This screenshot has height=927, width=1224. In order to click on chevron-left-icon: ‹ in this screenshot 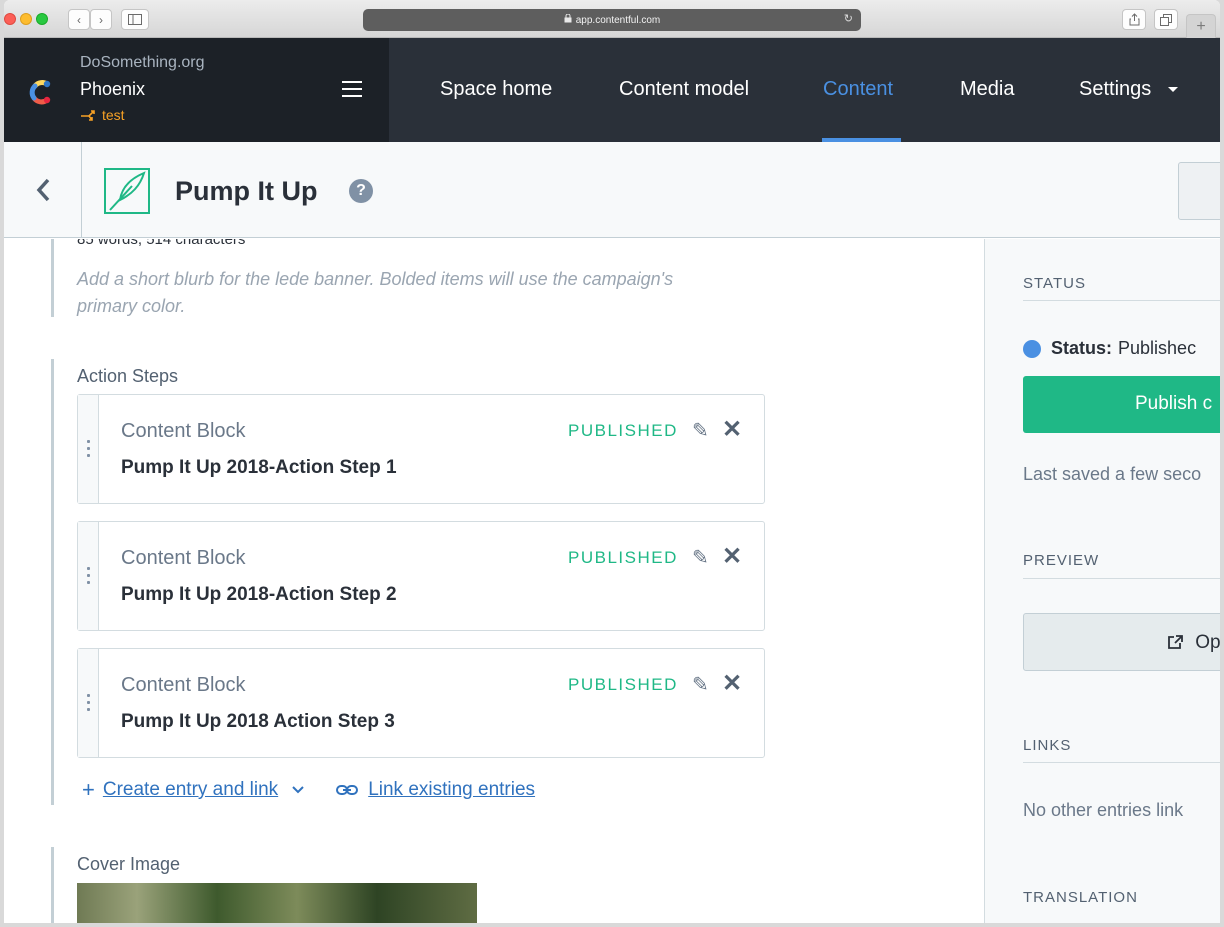, I will do `click(79, 19)`.